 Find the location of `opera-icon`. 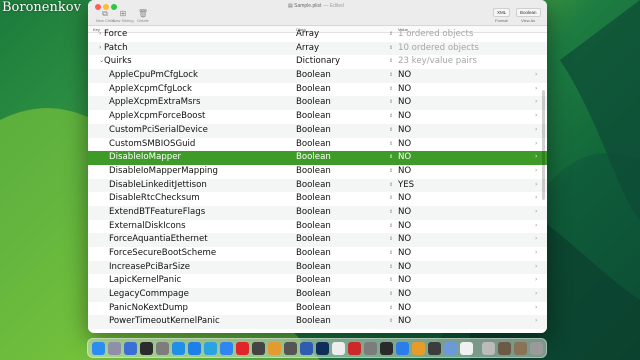

opera-icon is located at coordinates (242, 348).